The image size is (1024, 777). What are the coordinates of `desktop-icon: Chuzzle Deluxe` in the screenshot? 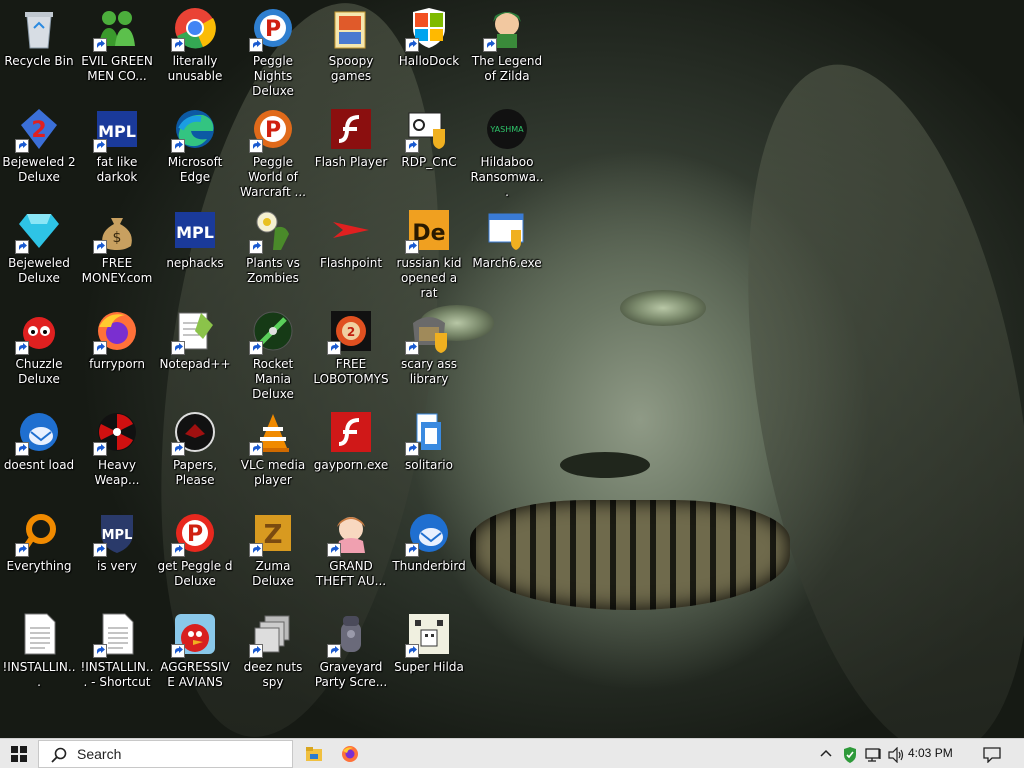 It's located at (39, 345).